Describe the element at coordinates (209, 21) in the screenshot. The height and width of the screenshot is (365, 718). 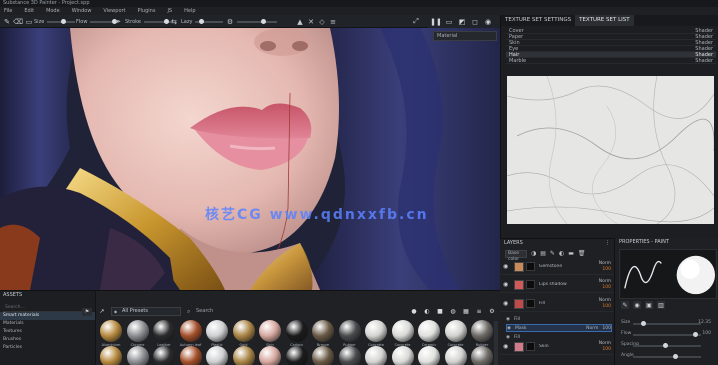
I see `lazy-slider` at that location.